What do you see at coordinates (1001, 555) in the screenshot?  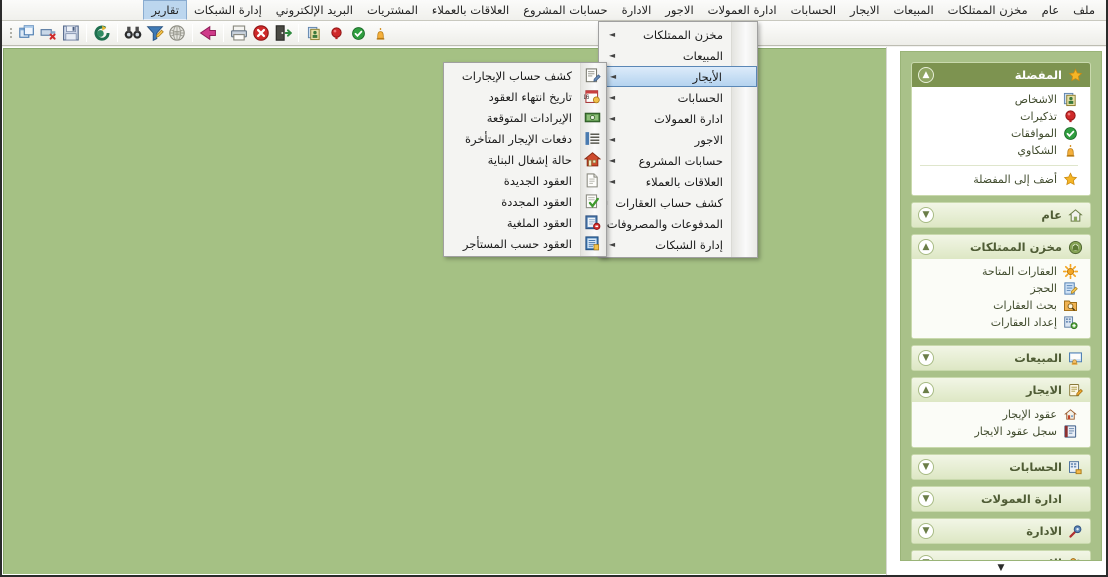 I see `panel-wages-header: الاجور▼` at bounding box center [1001, 555].